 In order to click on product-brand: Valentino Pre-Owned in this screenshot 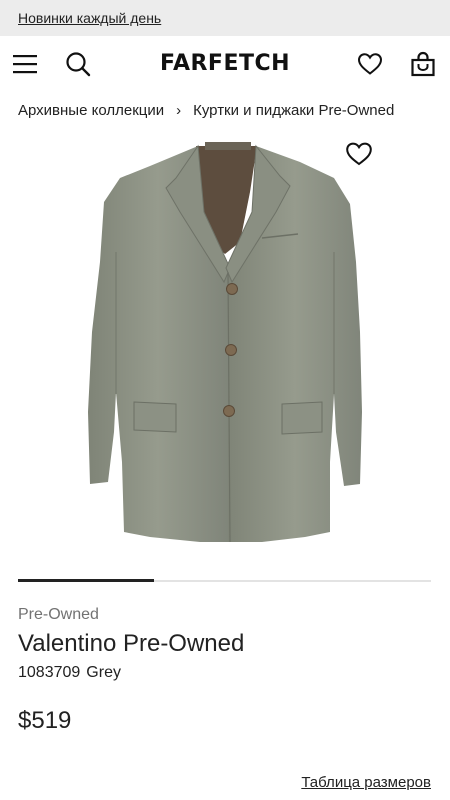, I will do `click(131, 644)`.